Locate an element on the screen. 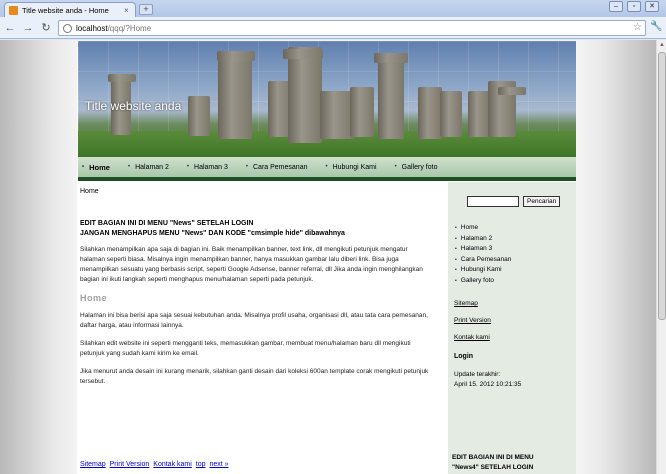 The width and height of the screenshot is (666, 474). sidebar-link-print: Print Version is located at coordinates (515, 320).